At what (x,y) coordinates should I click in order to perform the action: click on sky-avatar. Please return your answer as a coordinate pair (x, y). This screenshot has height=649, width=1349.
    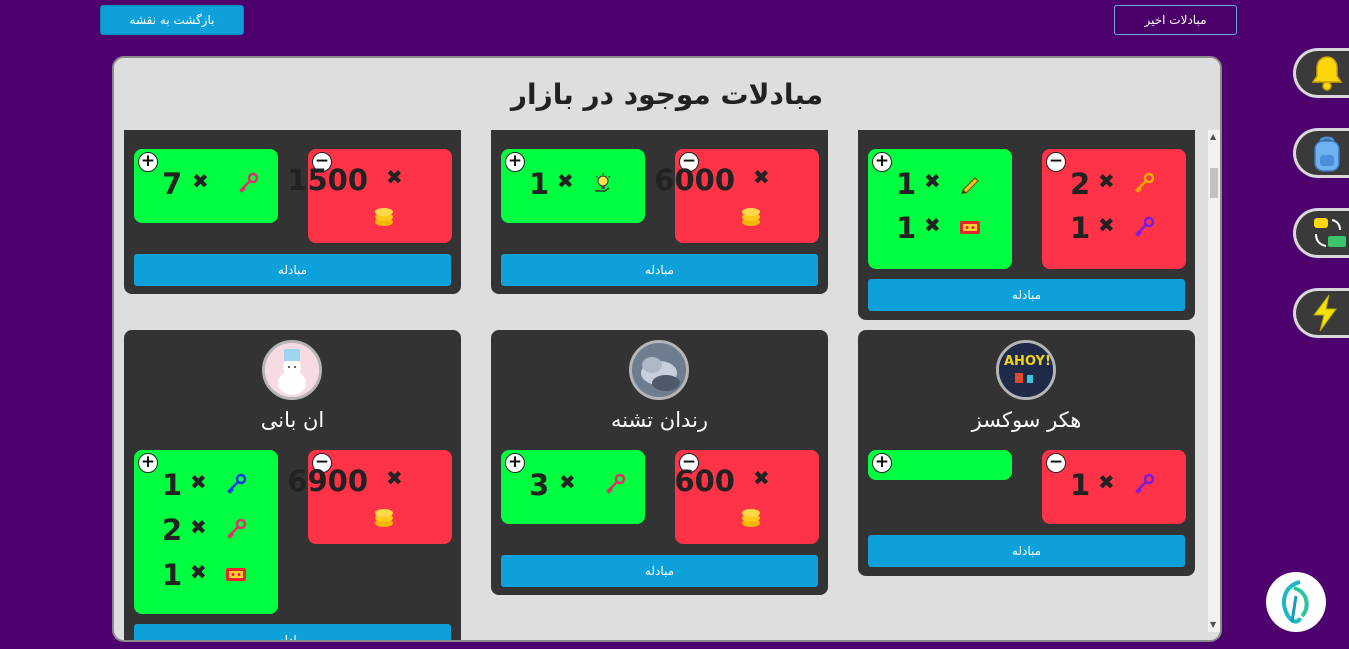
    Looking at the image, I should click on (659, 370).